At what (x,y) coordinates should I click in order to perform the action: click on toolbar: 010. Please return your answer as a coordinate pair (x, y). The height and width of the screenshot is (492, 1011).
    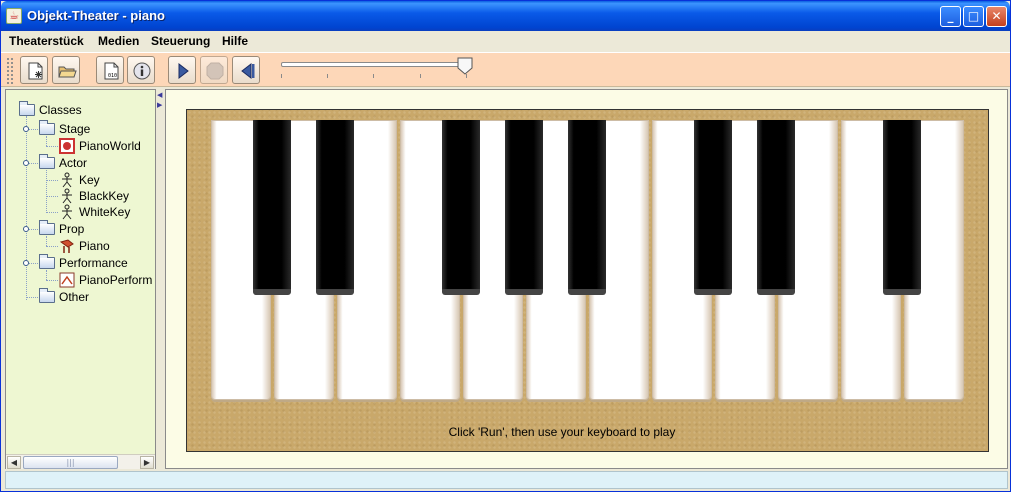
    Looking at the image, I should click on (505, 69).